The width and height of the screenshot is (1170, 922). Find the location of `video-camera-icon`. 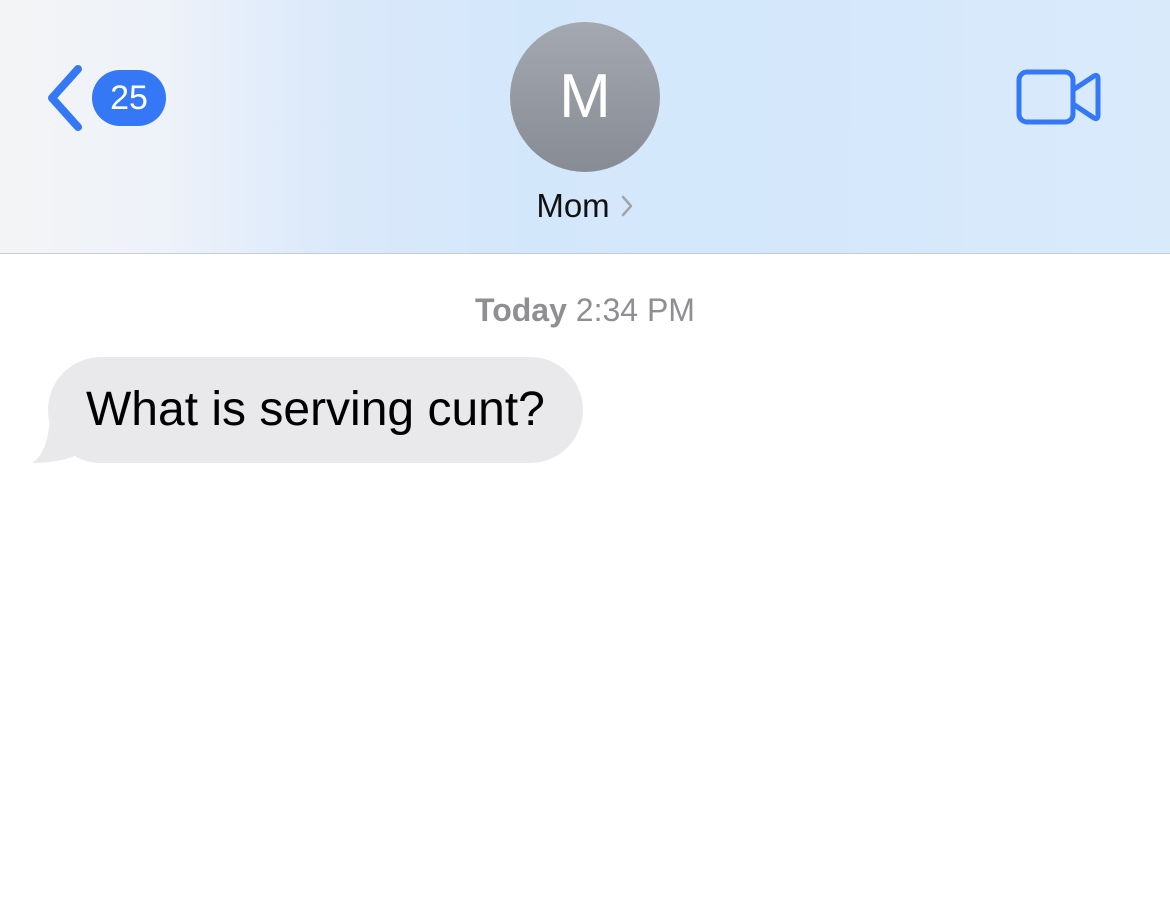

video-camera-icon is located at coordinates (1058, 97).